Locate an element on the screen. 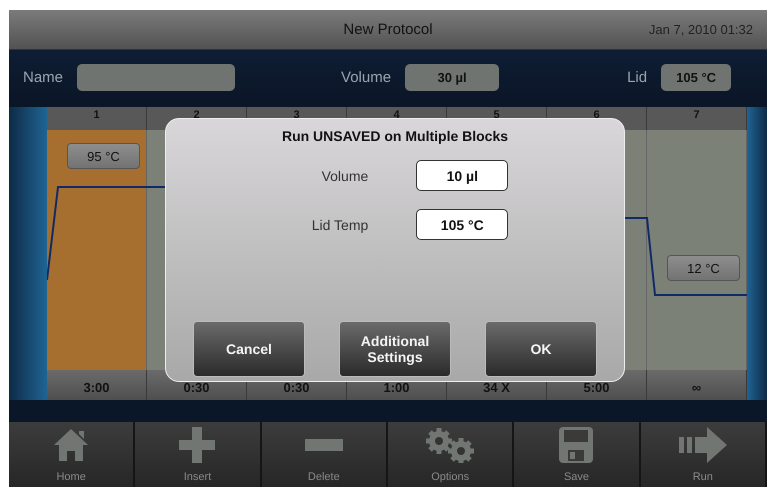  home-icon is located at coordinates (71, 445).